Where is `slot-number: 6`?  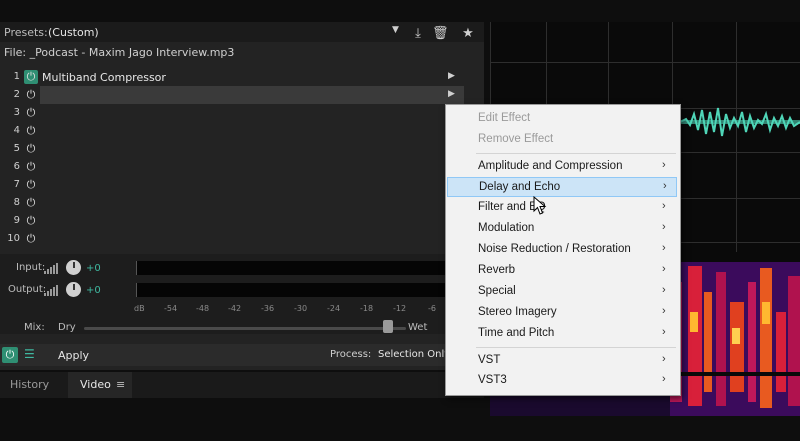 slot-number: 6 is located at coordinates (16, 166).